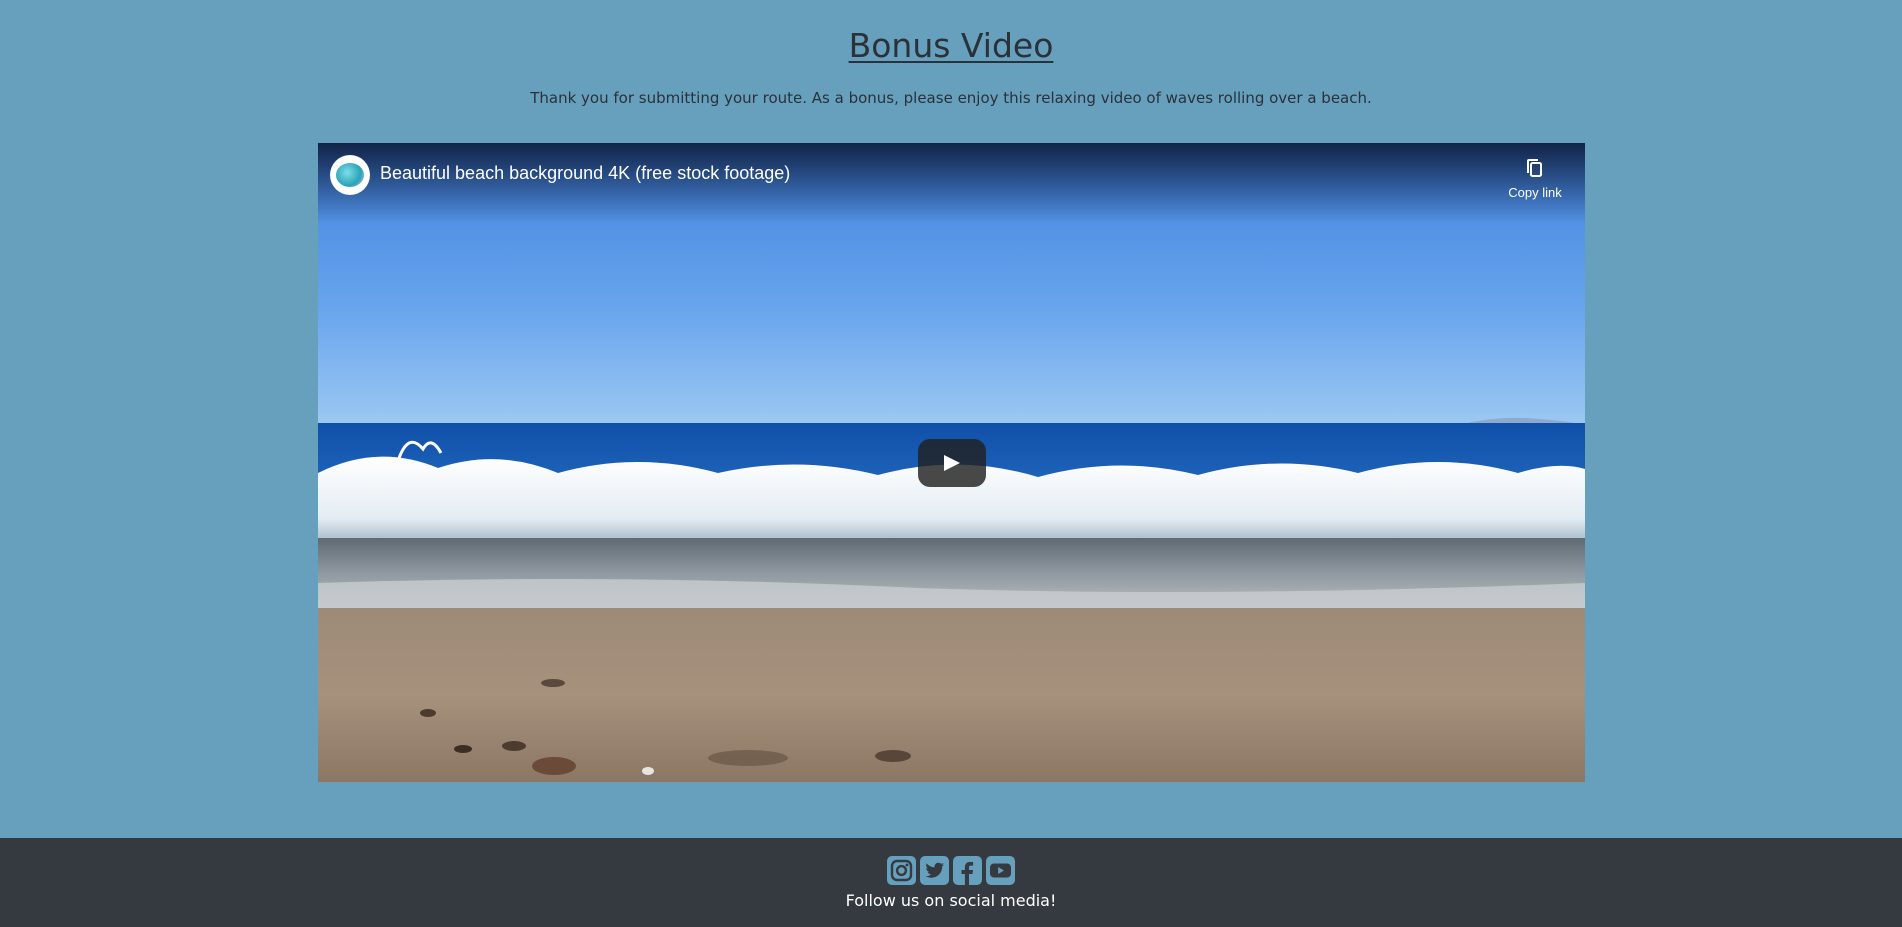  Describe the element at coordinates (951, 870) in the screenshot. I see `social-links` at that location.